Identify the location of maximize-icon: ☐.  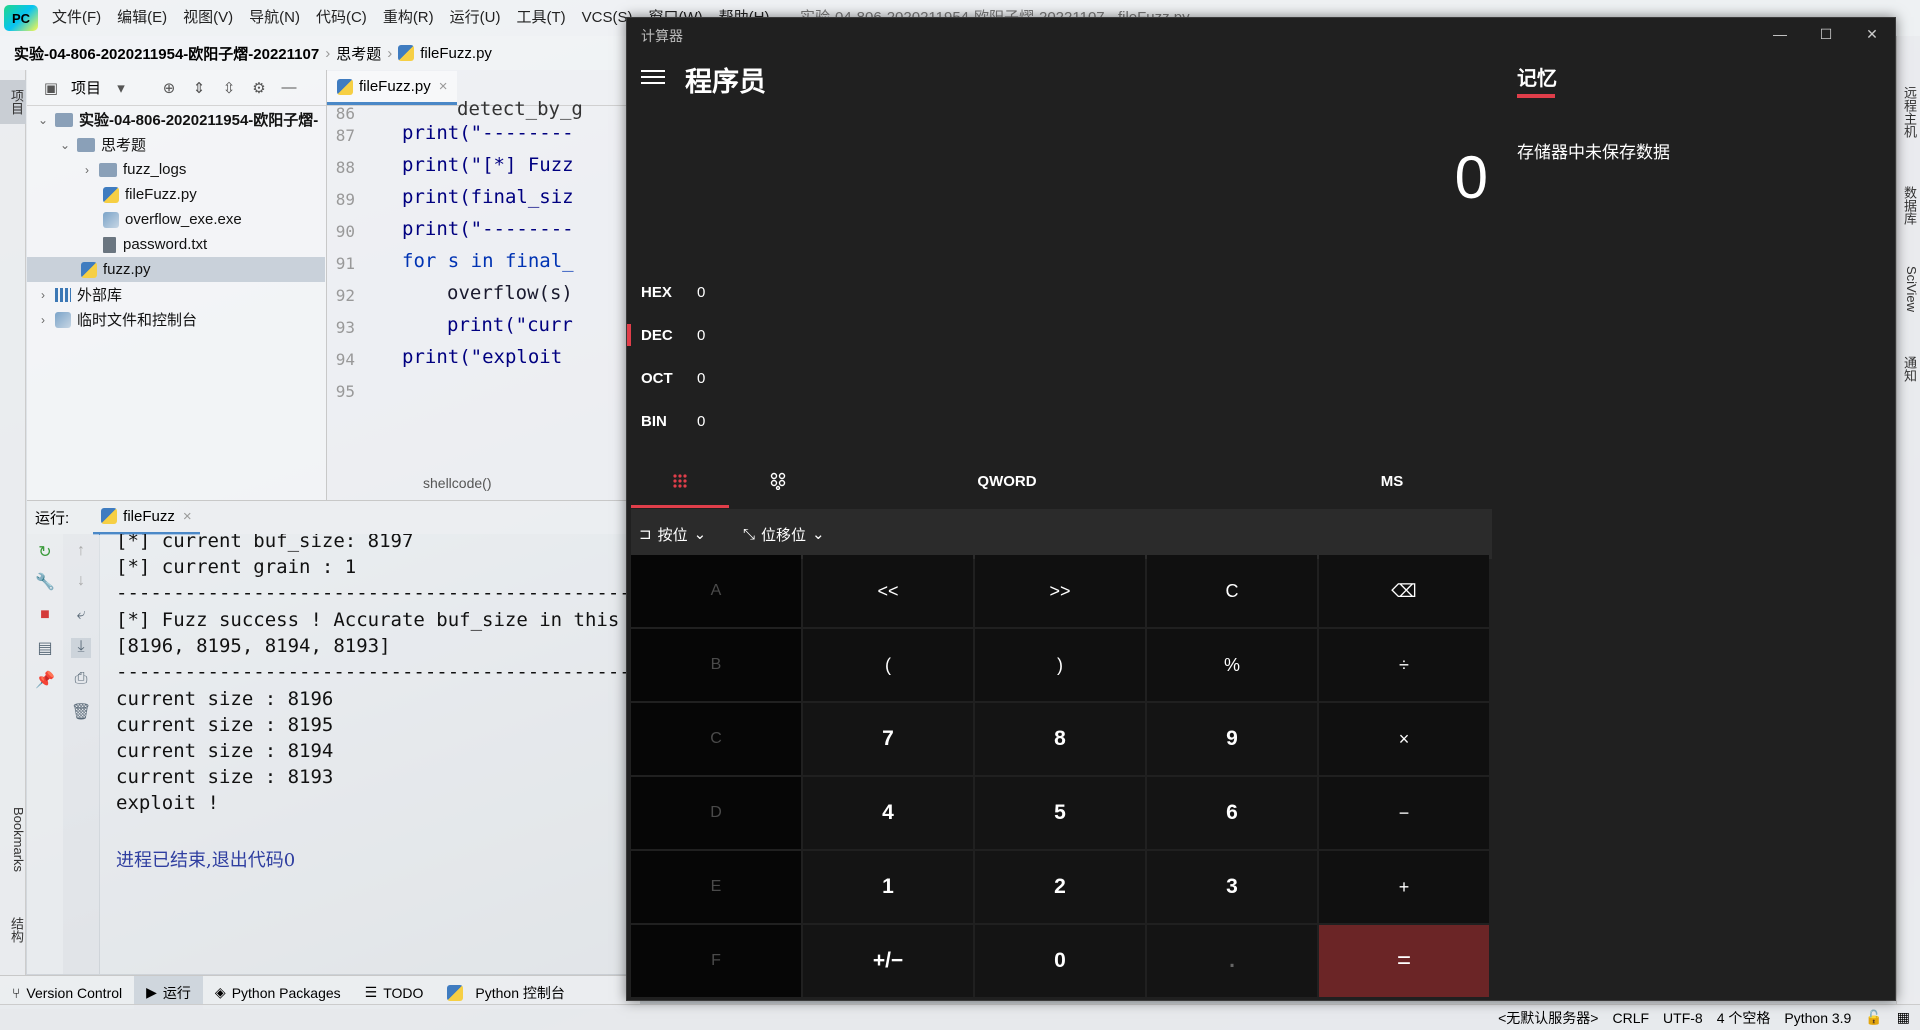
(1826, 34).